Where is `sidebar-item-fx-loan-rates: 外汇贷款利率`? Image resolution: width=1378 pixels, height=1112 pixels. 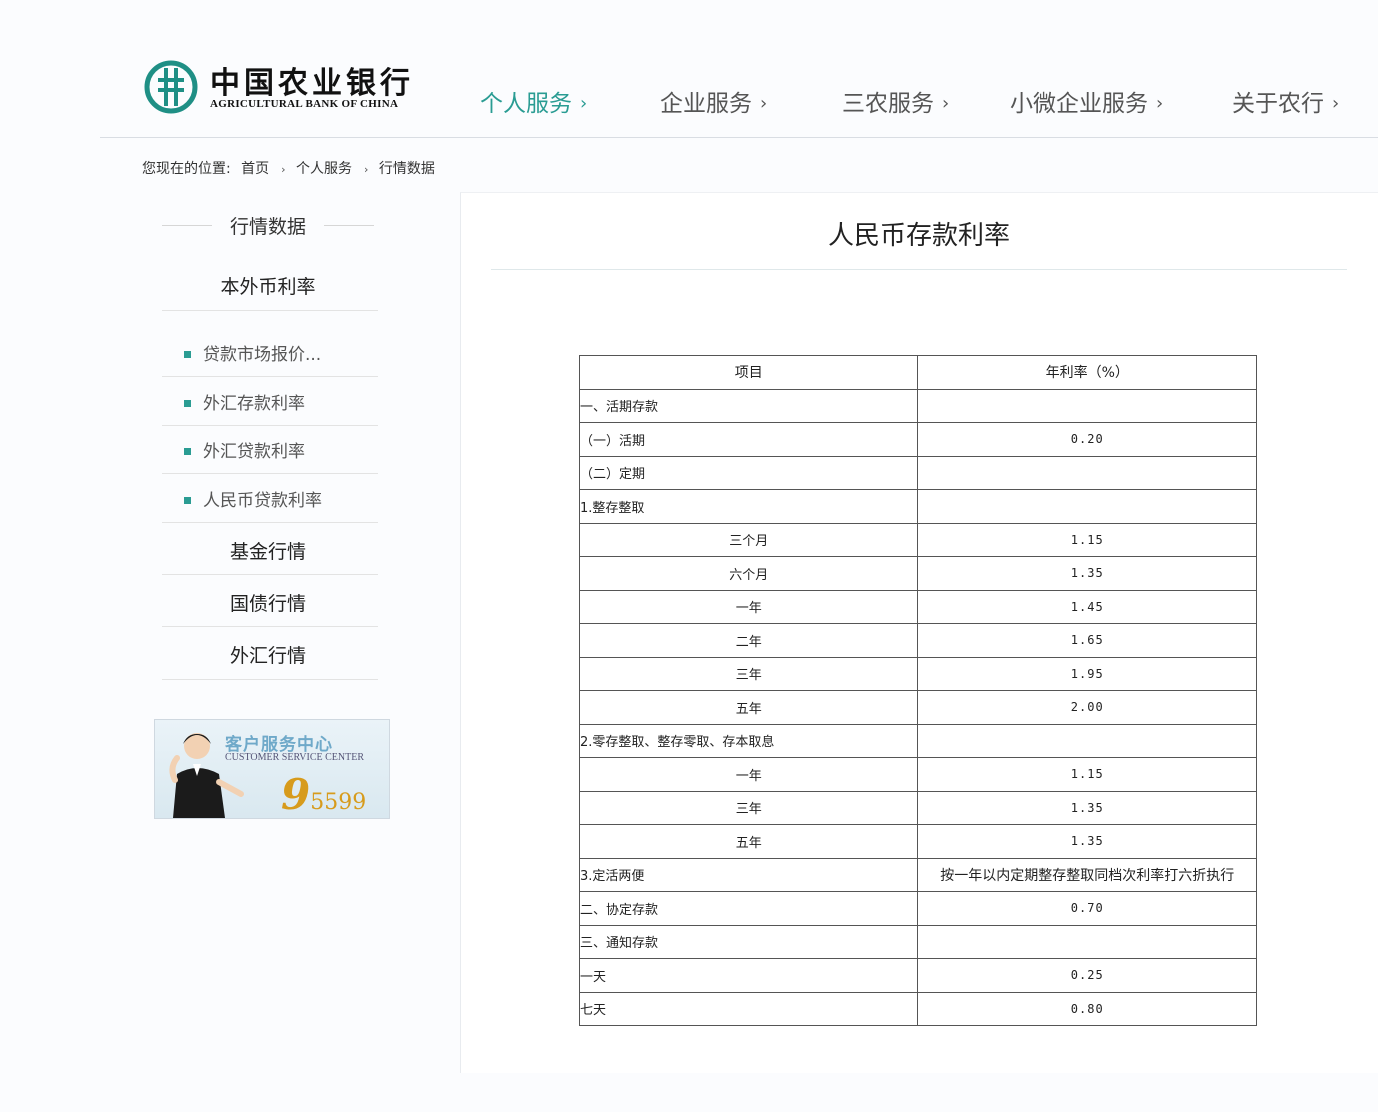 sidebar-item-fx-loan-rates: 外汇贷款利率 is located at coordinates (244, 449).